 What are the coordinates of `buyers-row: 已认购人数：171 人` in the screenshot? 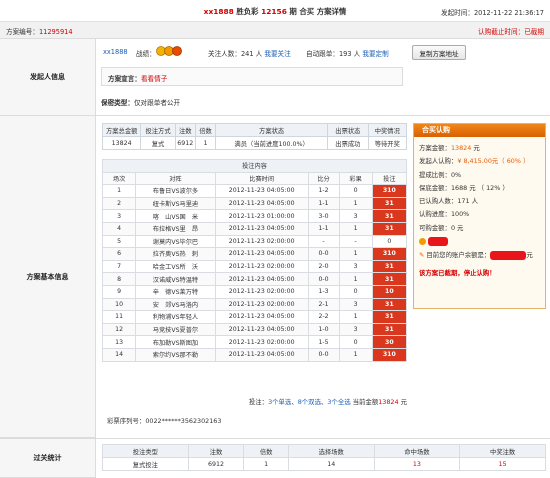 It's located at (479, 201).